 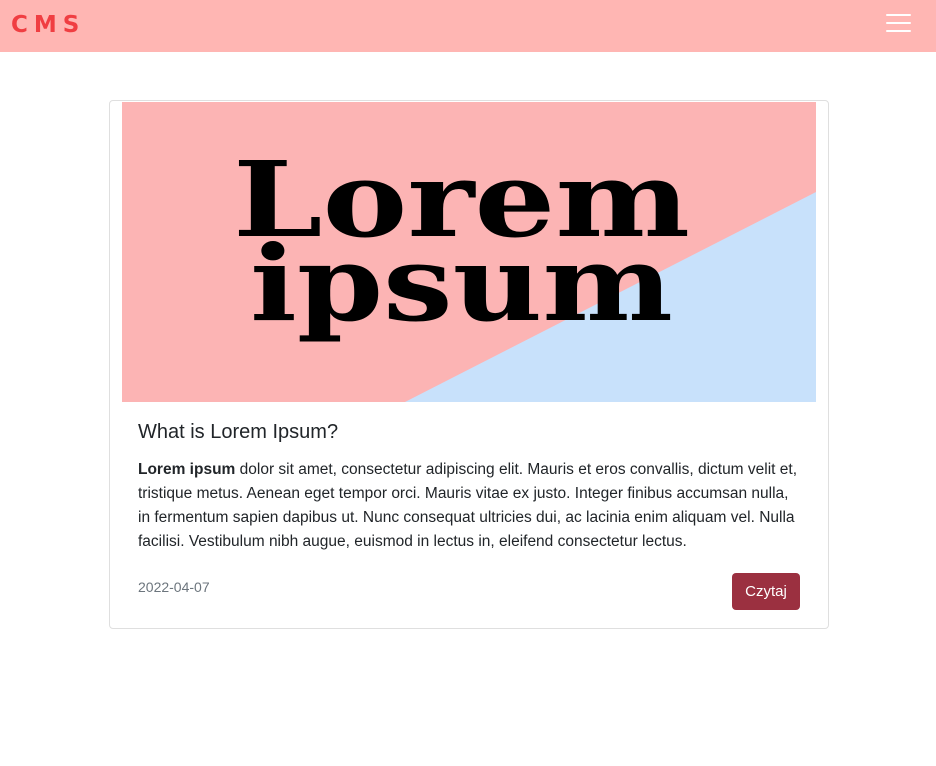 What do you see at coordinates (766, 591) in the screenshot?
I see `read-more-button: Czytaj` at bounding box center [766, 591].